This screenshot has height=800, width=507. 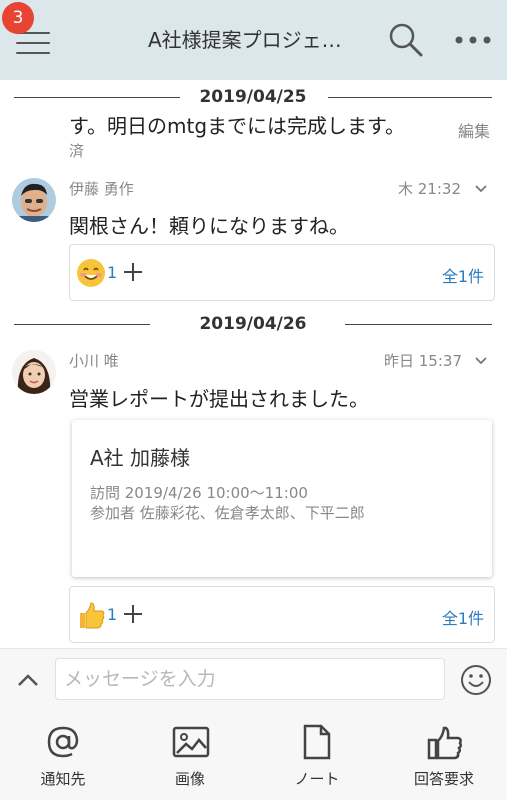 I want to click on date-label: 2019/04/25, so click(x=253, y=97).